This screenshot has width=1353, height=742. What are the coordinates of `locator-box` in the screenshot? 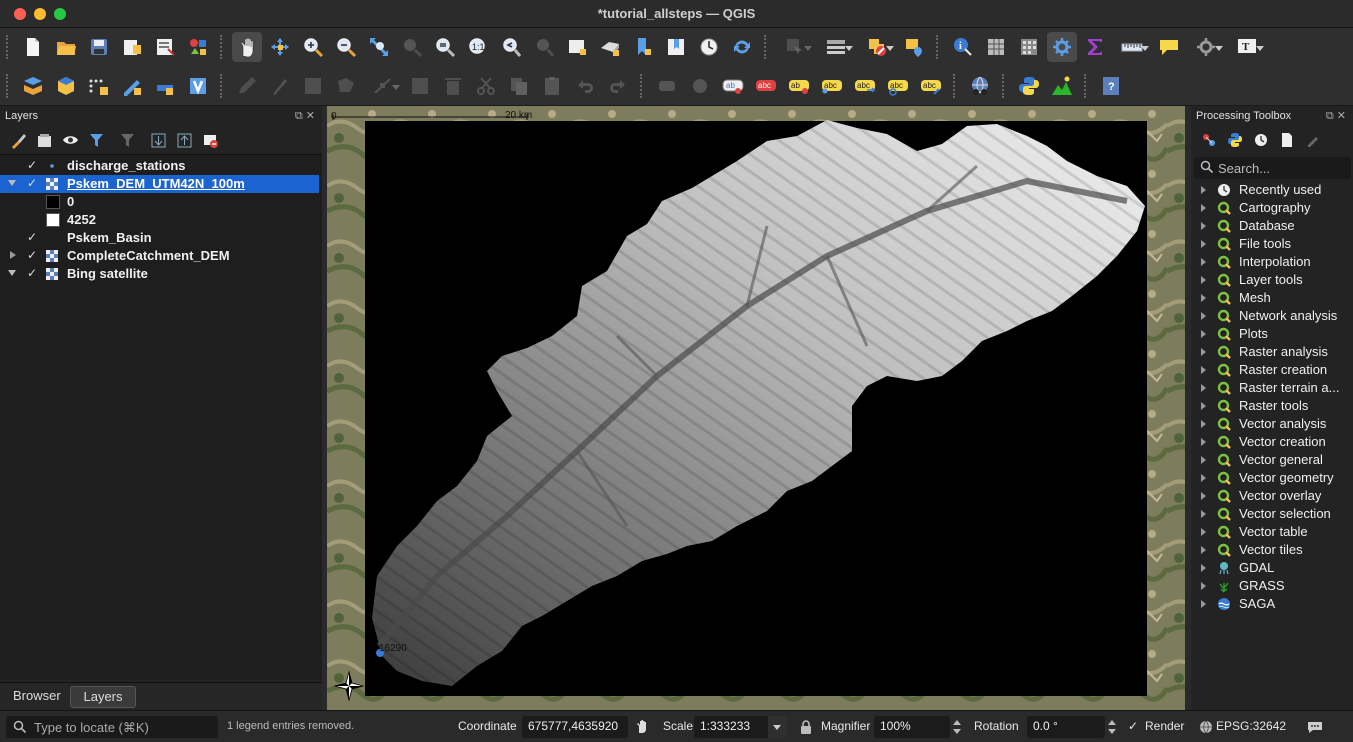 It's located at (112, 727).